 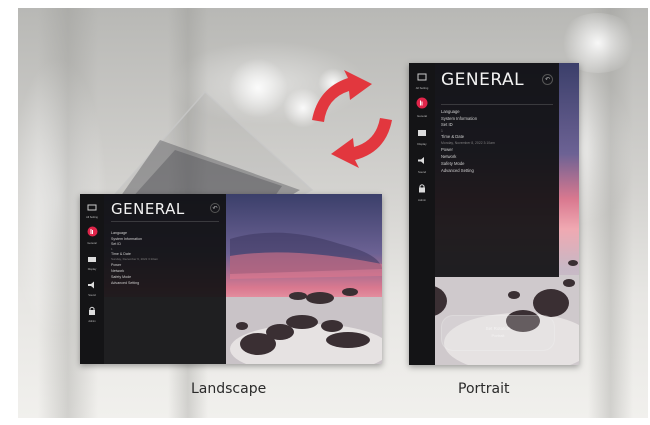 I want to click on menu-item-language: Language, so click(x=468, y=111).